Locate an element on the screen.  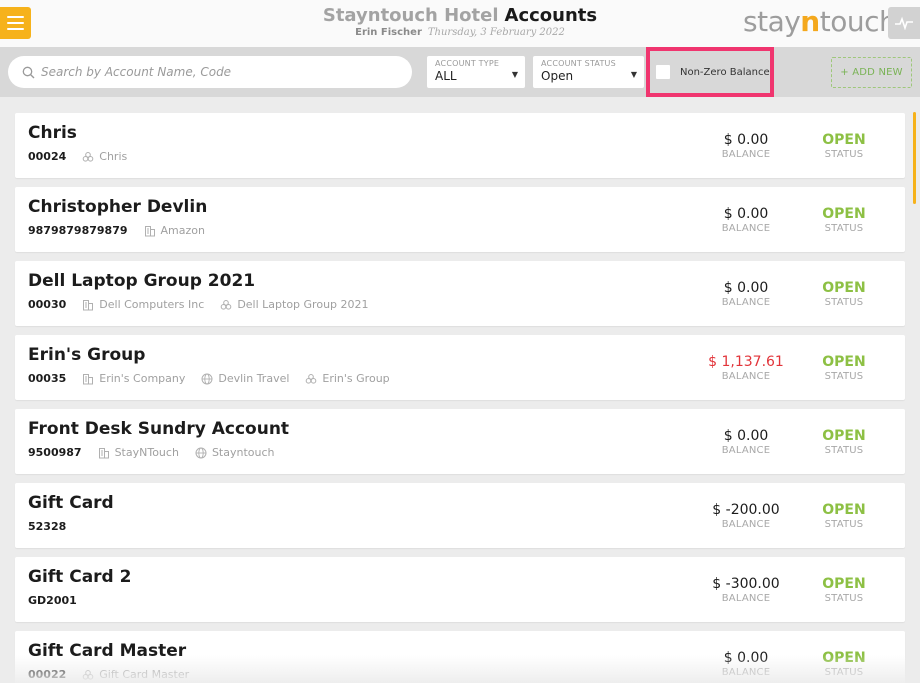
account-meta-item: Stayntouch is located at coordinates (235, 452).